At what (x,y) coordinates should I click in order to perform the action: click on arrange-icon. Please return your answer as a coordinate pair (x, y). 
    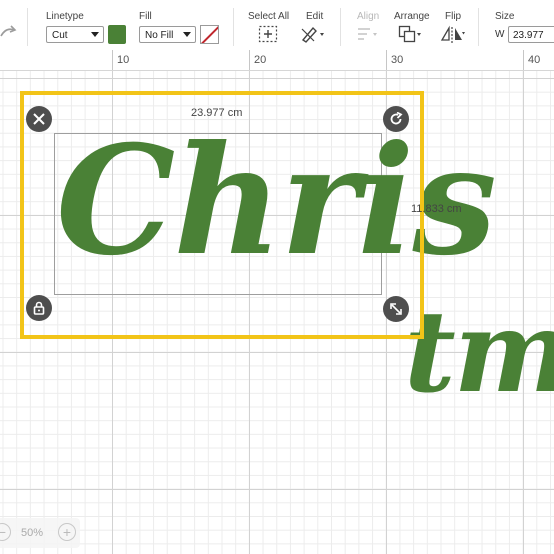
    Looking at the image, I should click on (411, 35).